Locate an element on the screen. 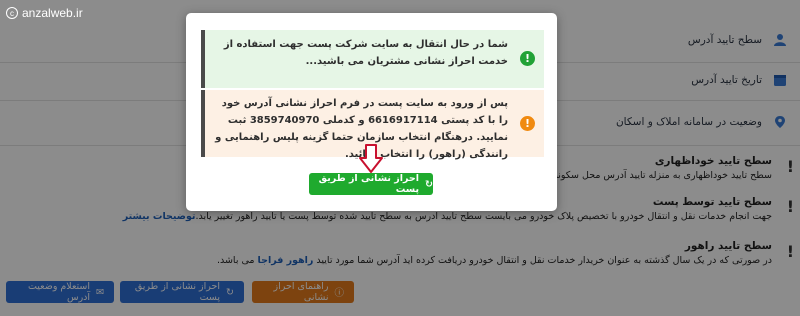 The image size is (800, 316). post-verify-cta-button: ↻ احراز نشانی از طریق پست is located at coordinates (371, 184).